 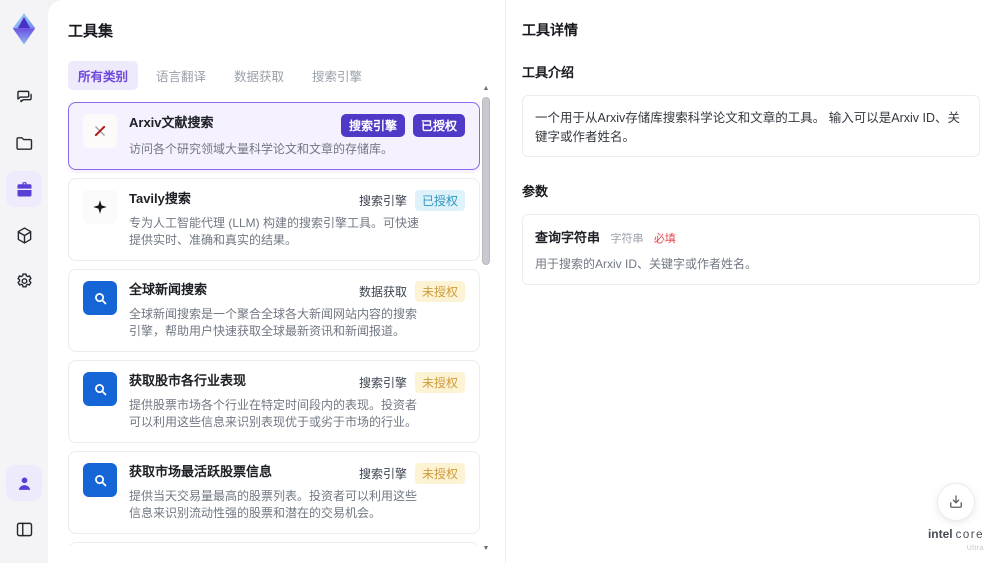 I want to click on tool-title: Arxiv文献搜索, so click(x=171, y=122).